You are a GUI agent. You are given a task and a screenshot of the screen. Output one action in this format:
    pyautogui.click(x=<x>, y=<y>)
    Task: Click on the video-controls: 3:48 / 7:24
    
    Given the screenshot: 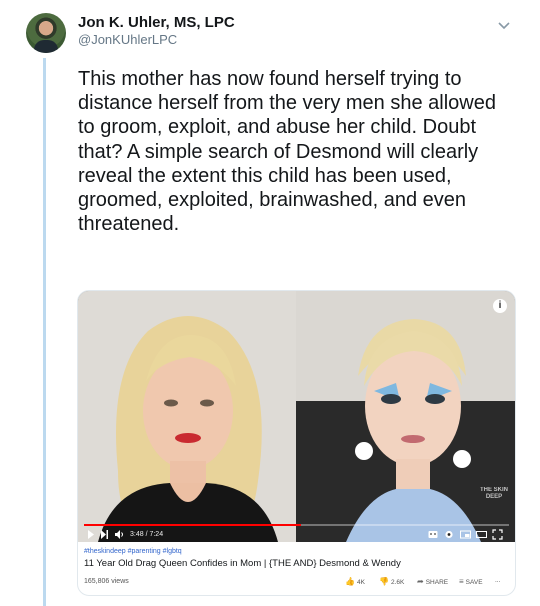 What is the action you would take?
    pyautogui.click(x=296, y=534)
    